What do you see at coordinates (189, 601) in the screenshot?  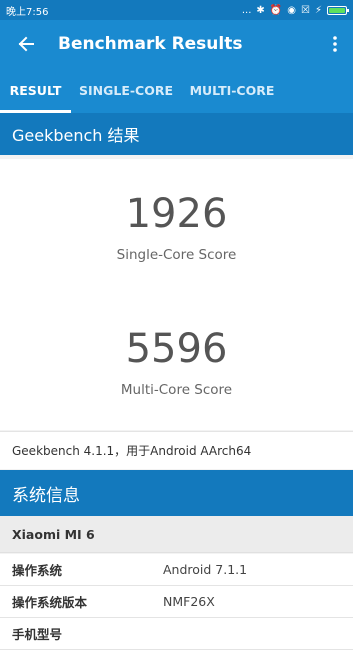 I see `info-value: NMF26X` at bounding box center [189, 601].